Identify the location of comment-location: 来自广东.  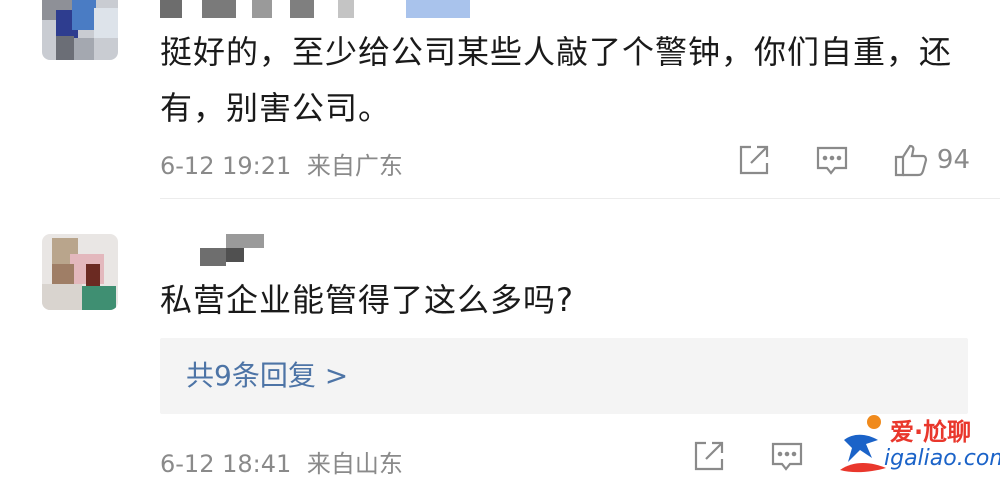
(354, 166).